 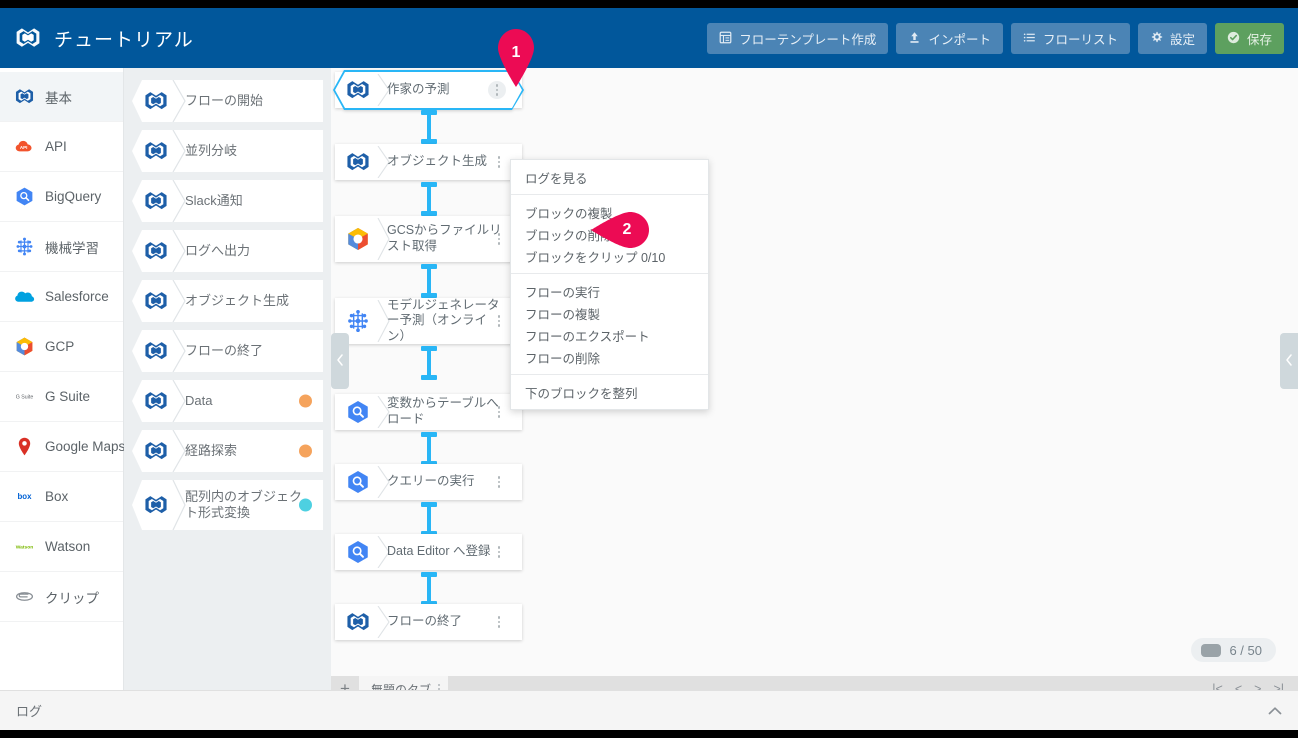 What do you see at coordinates (72, 248) in the screenshot?
I see `sidebar-item-machine-learning-label: 機械学習` at bounding box center [72, 248].